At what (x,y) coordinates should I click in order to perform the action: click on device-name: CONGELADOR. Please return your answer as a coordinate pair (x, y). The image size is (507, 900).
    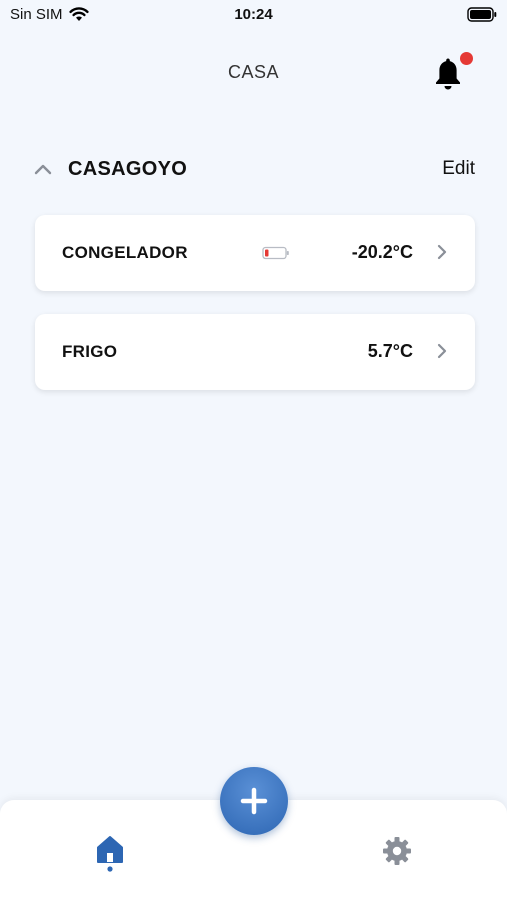
    Looking at the image, I should click on (125, 252).